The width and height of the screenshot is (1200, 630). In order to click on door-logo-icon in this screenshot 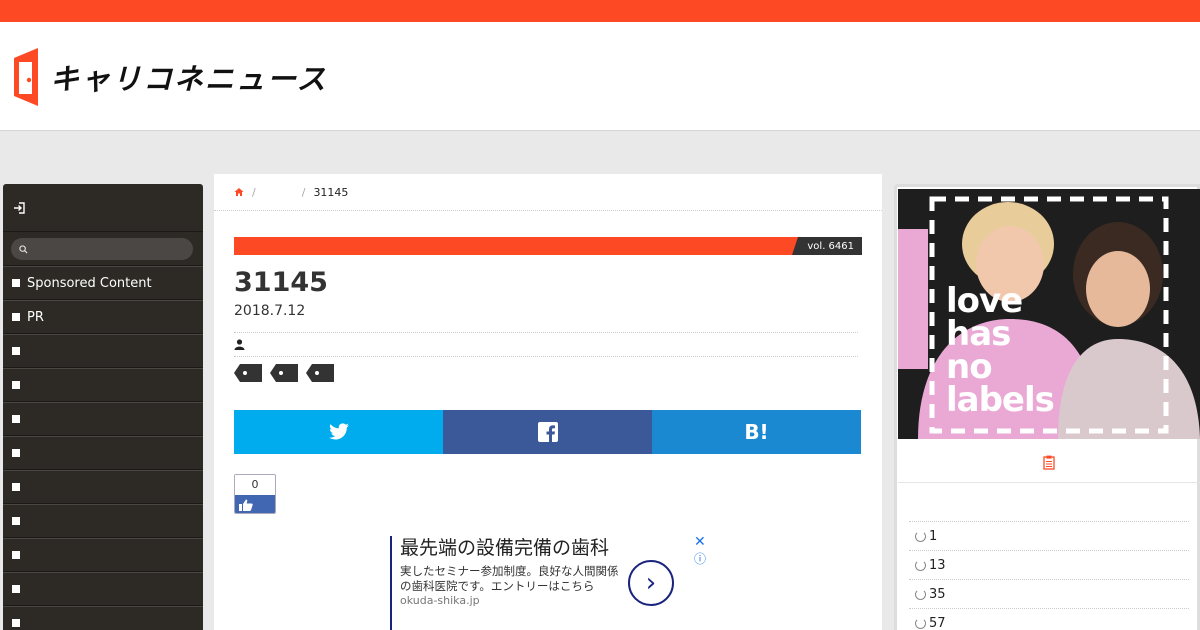, I will do `click(26, 77)`.